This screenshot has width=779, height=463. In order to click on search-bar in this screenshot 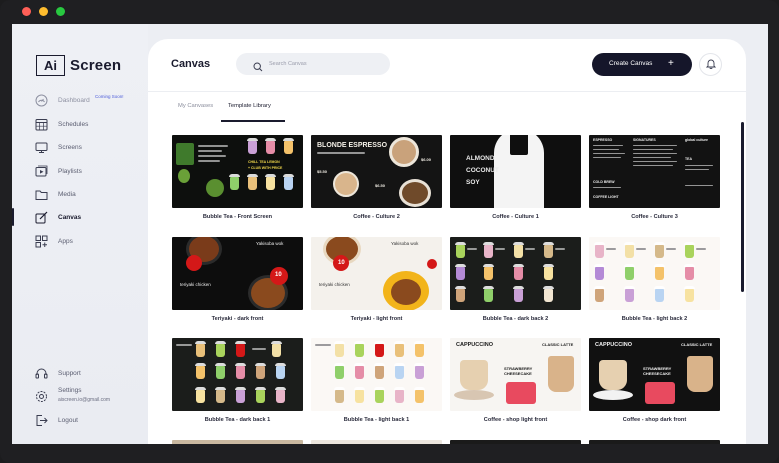, I will do `click(313, 64)`.